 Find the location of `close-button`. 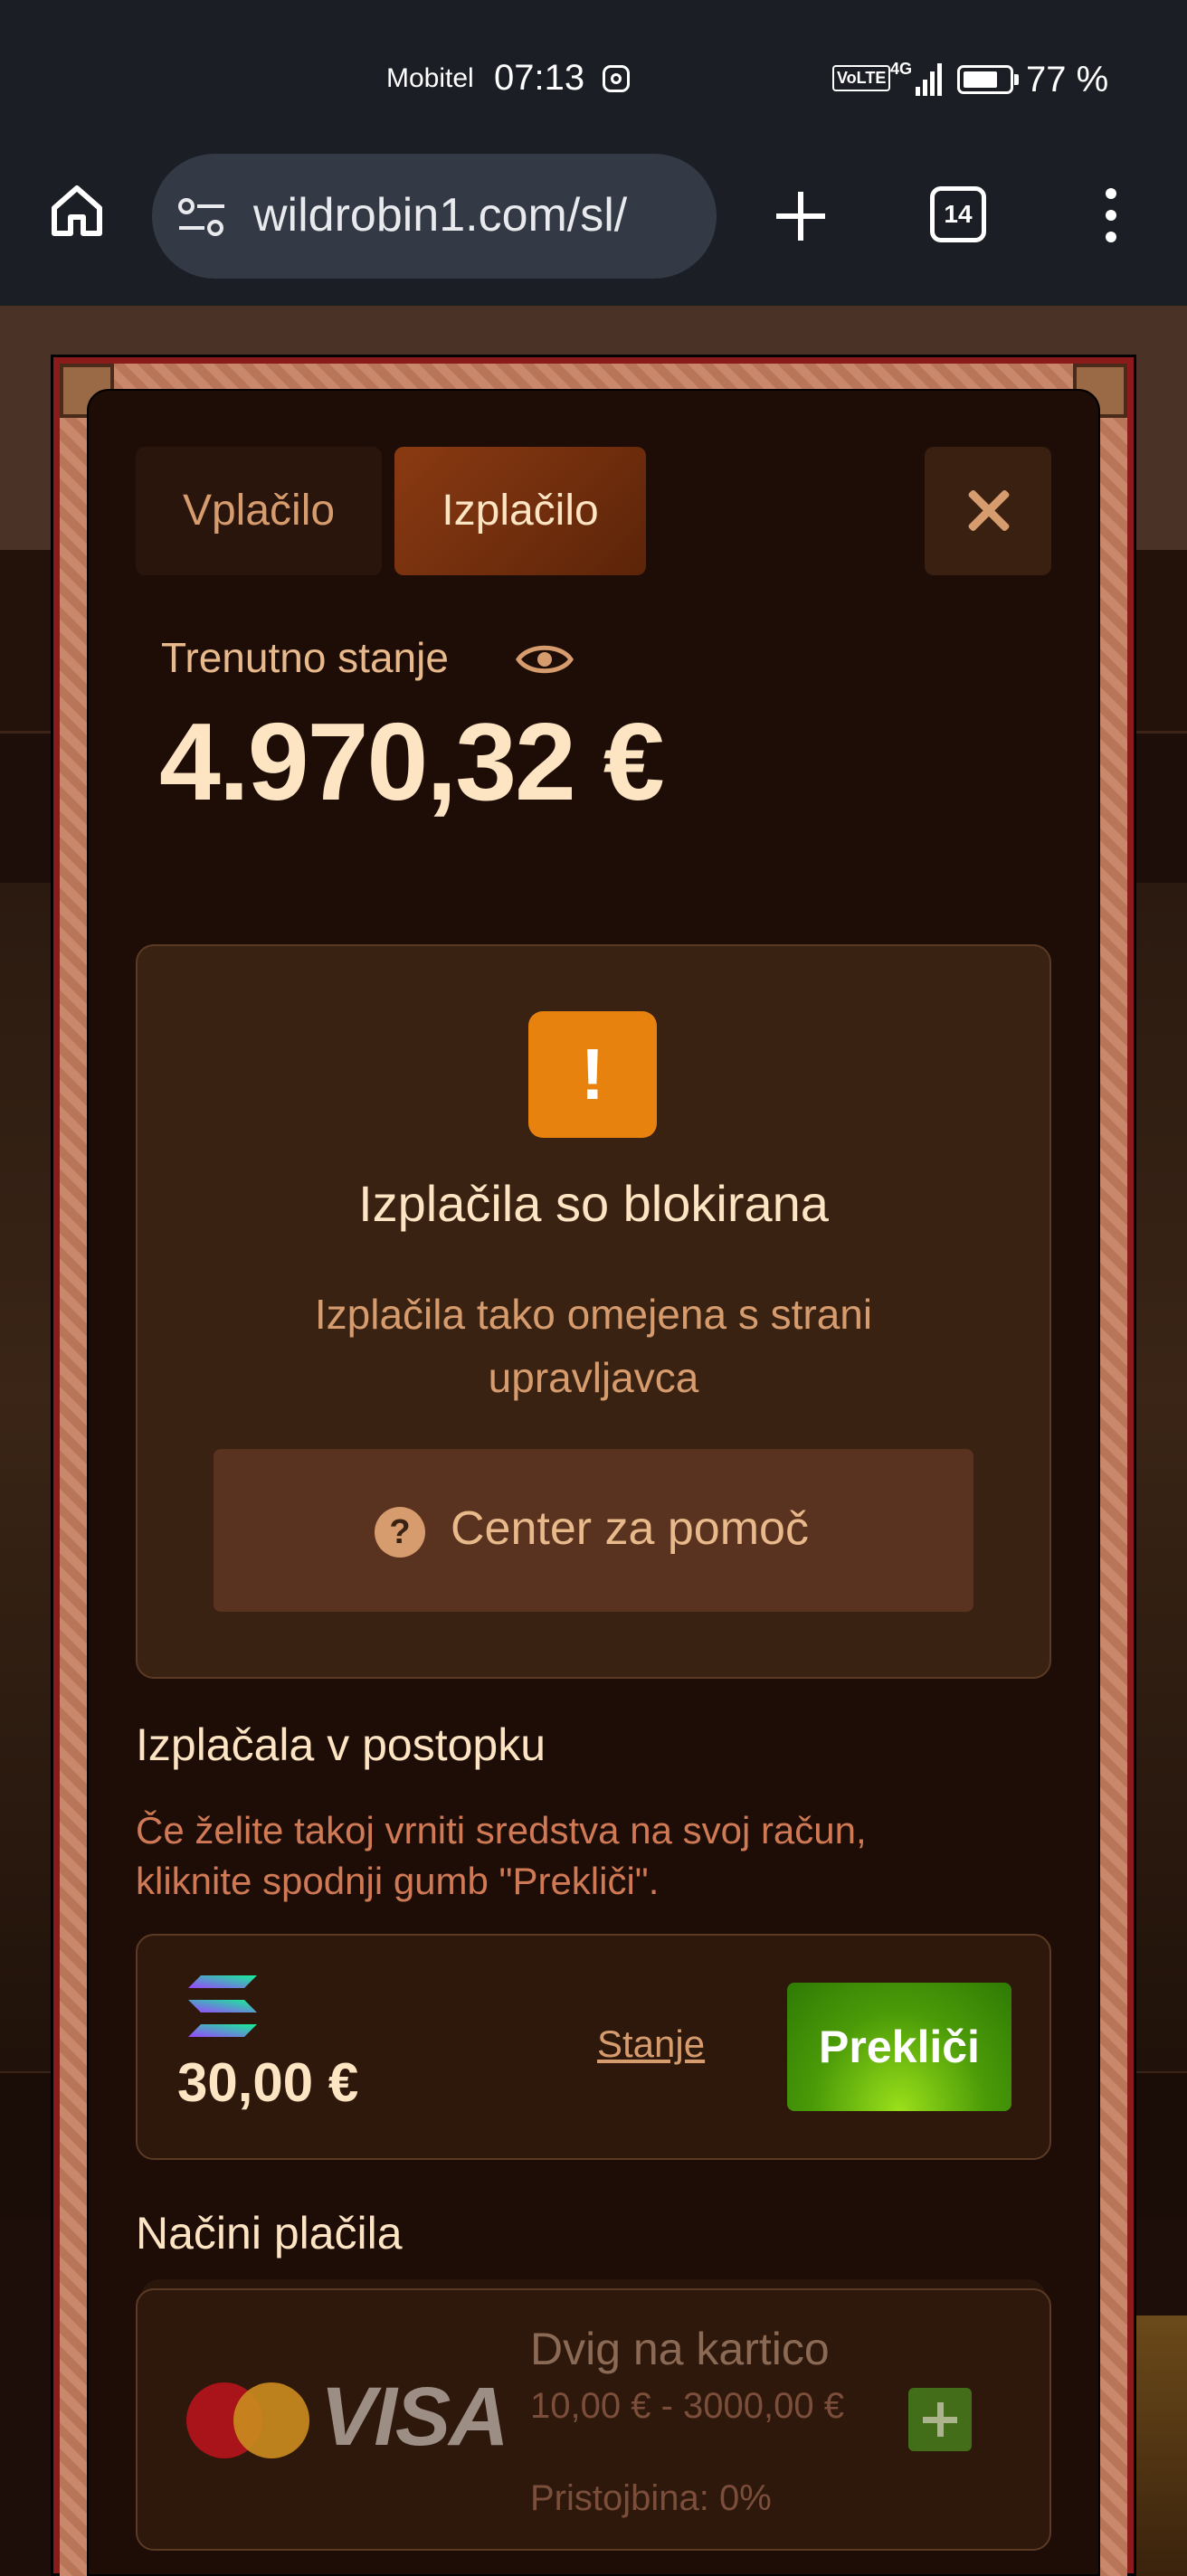

close-button is located at coordinates (988, 511).